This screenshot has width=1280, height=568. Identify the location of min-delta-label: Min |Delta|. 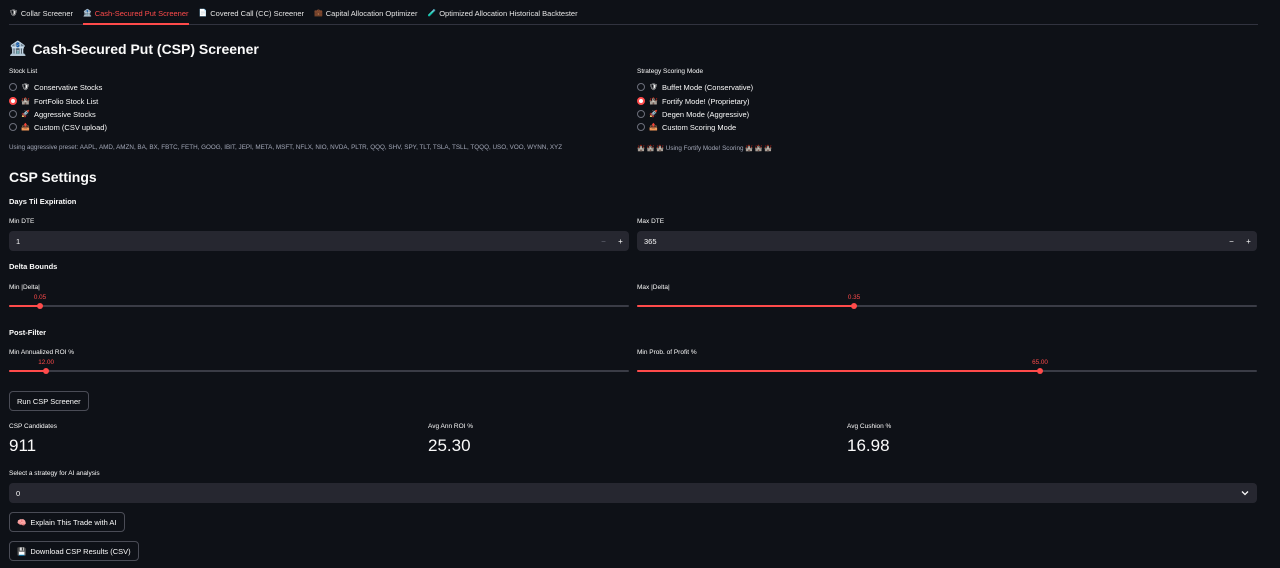
(24, 287).